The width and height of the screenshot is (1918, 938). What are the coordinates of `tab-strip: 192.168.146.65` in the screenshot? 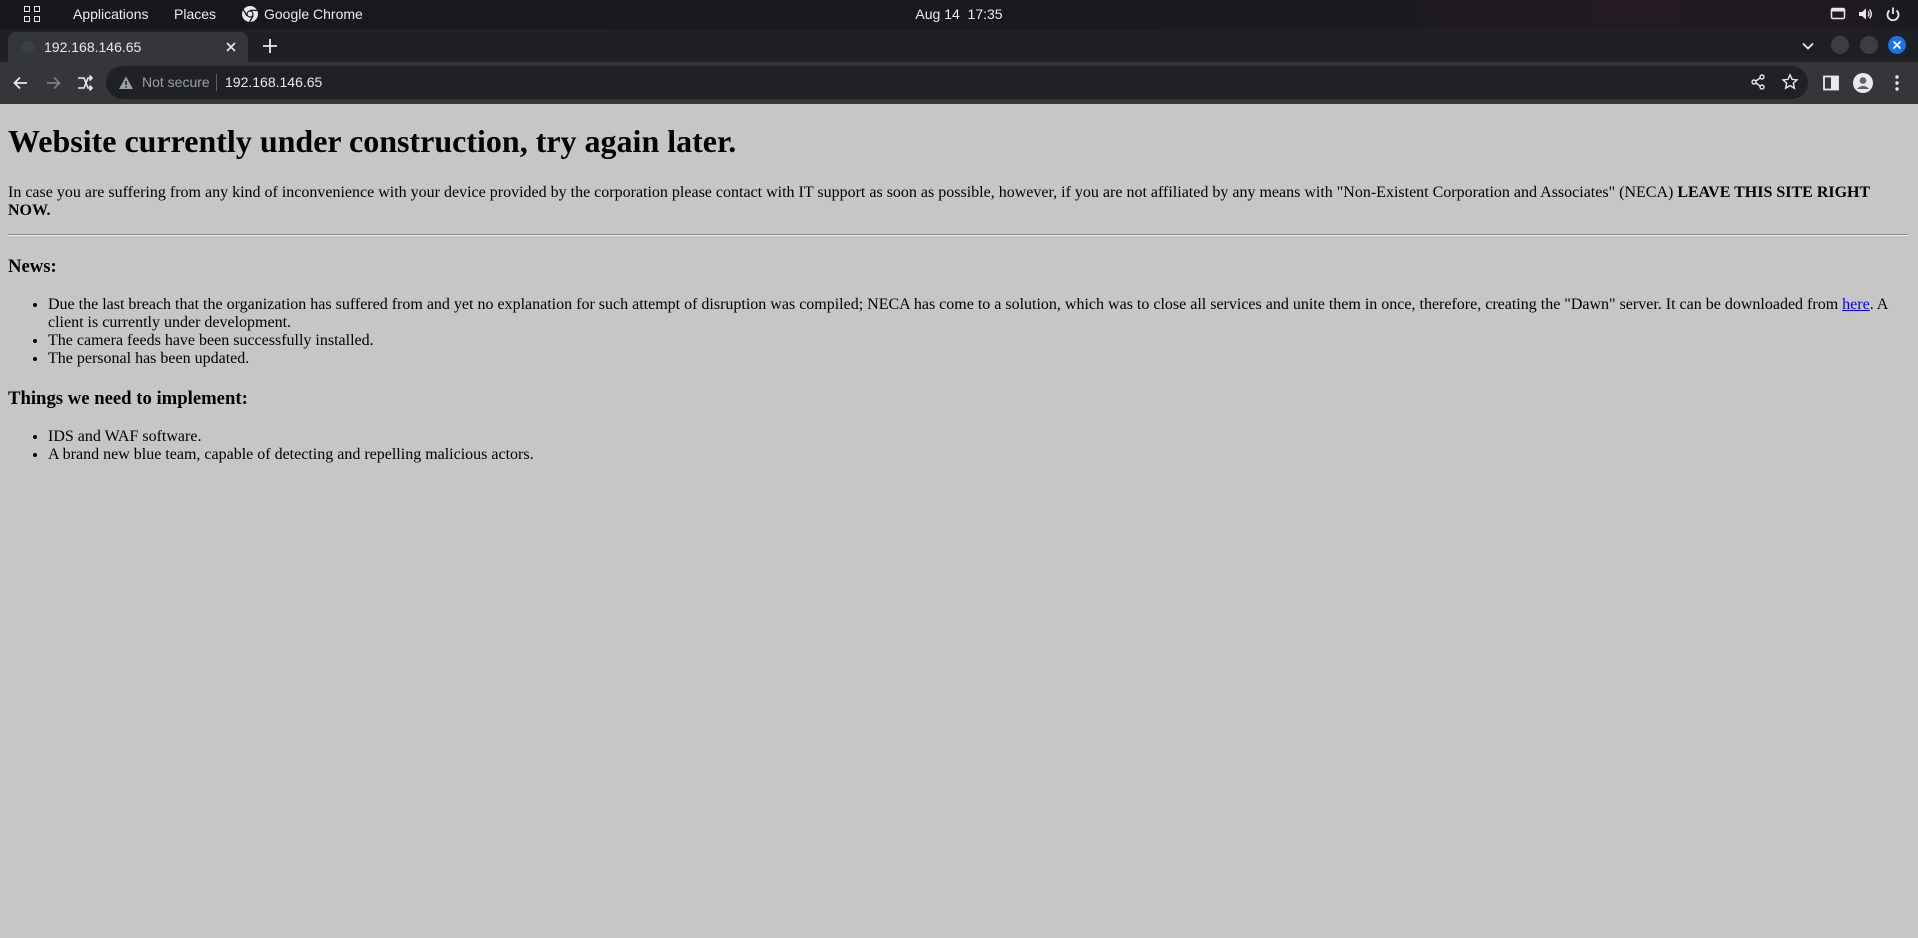 It's located at (959, 45).